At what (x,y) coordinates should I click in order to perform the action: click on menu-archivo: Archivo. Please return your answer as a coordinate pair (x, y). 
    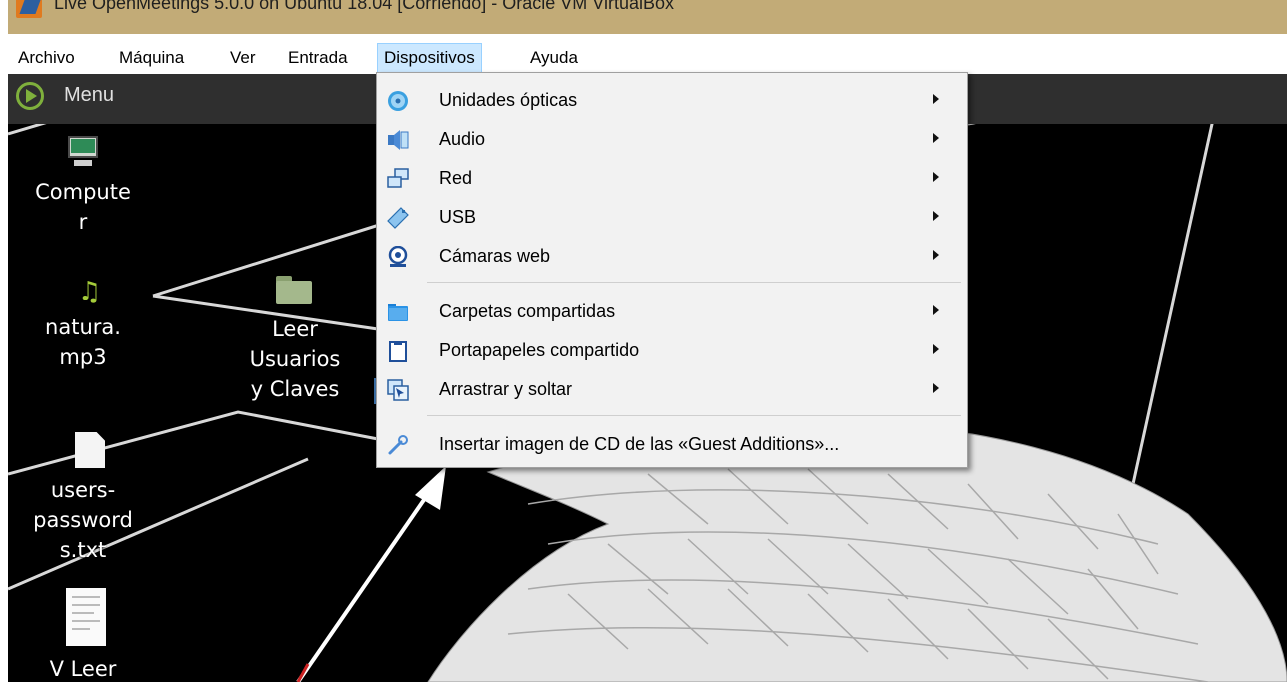
    Looking at the image, I should click on (46, 58).